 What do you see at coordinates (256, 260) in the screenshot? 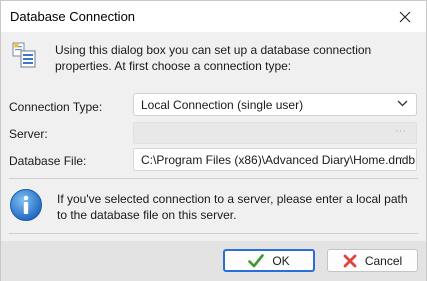
I see `checkmark-icon` at bounding box center [256, 260].